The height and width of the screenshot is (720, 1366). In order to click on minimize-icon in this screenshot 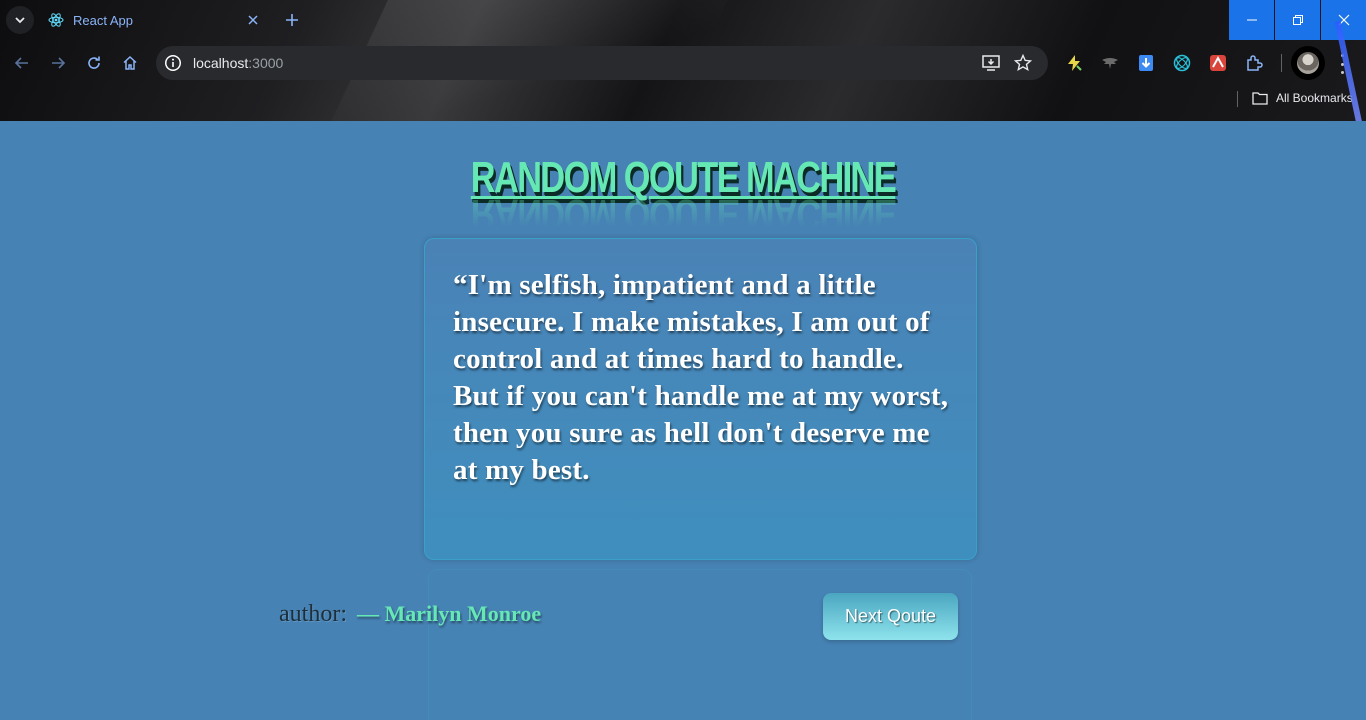, I will do `click(1251, 20)`.